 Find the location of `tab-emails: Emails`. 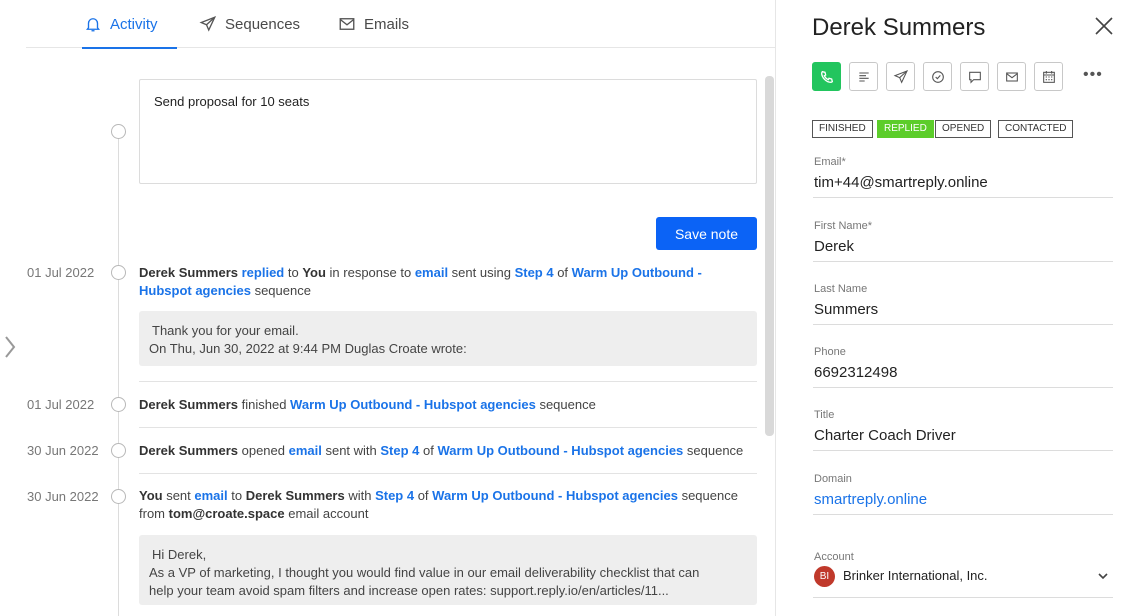

tab-emails: Emails is located at coordinates (373, 24).